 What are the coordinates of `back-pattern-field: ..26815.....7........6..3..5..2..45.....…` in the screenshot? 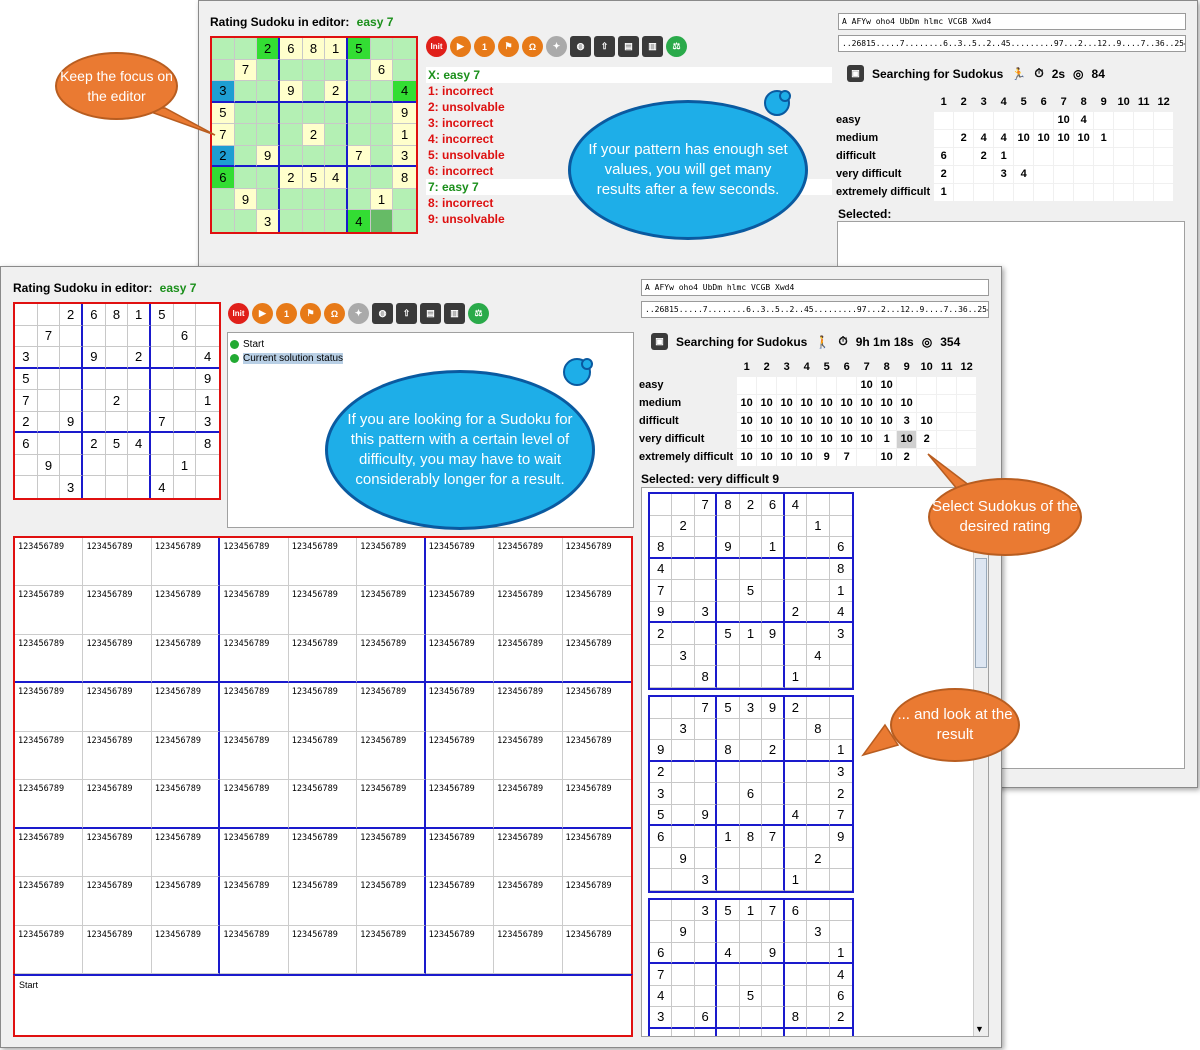 It's located at (1012, 43).